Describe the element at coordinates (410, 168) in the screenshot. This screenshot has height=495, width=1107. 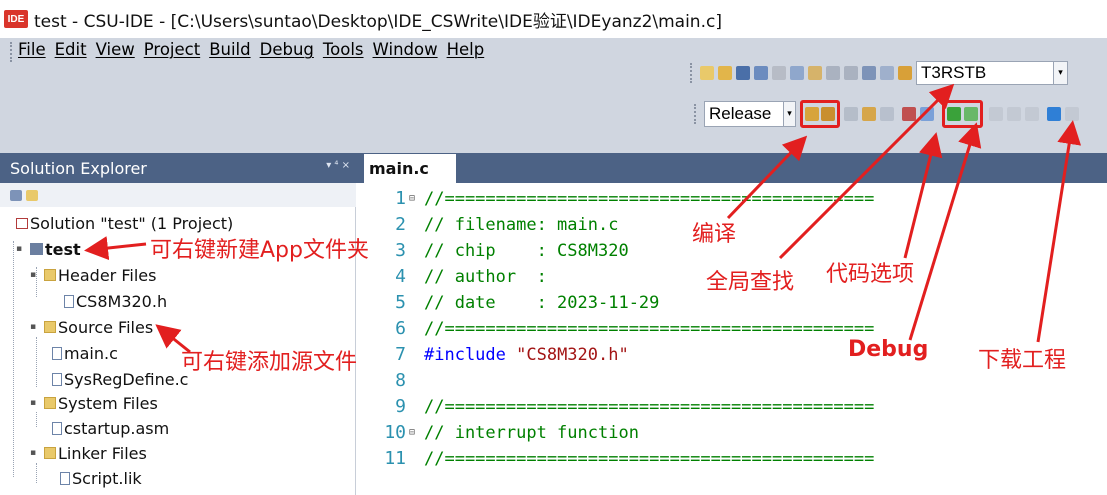
I see `tab-main-c: main.c` at that location.